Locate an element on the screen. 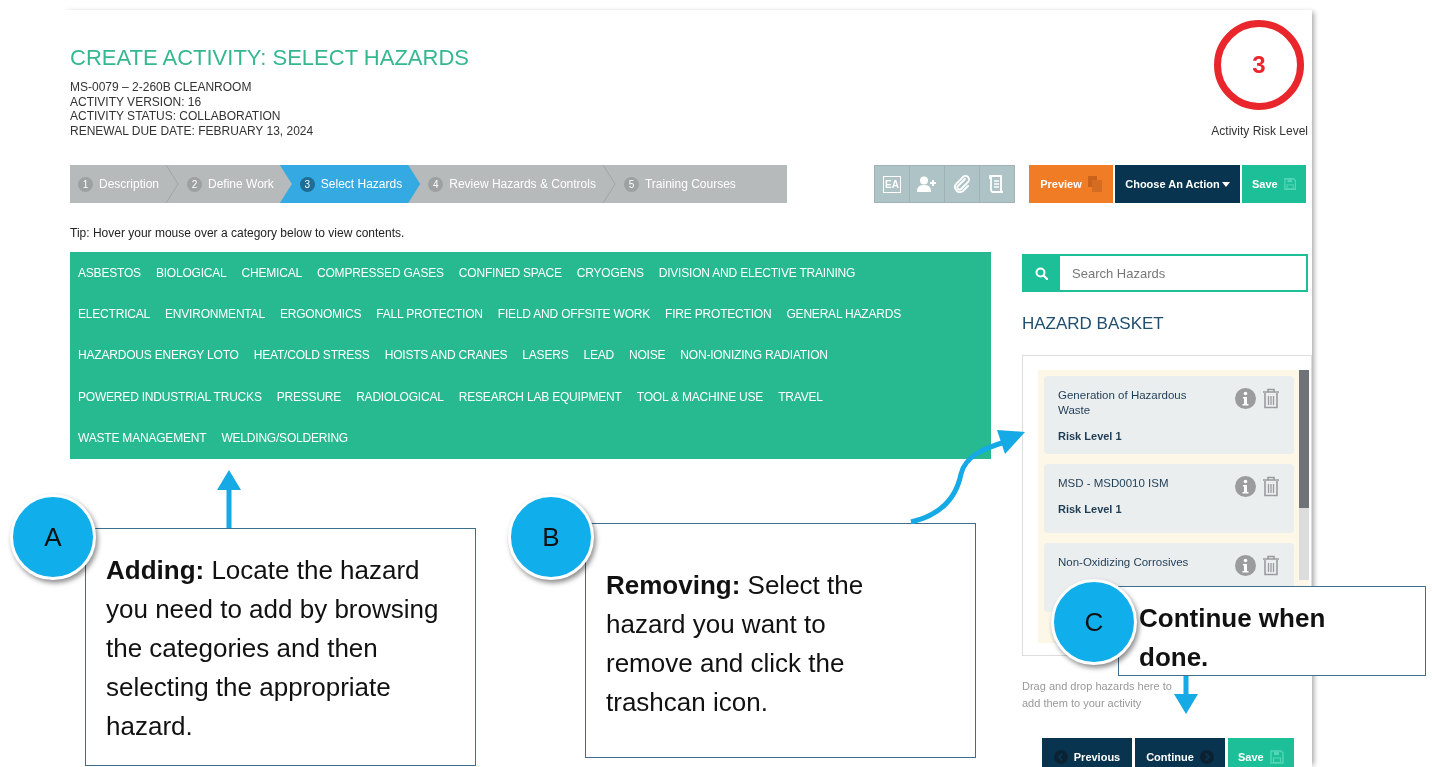  category-link: ENVIRONMENTAL is located at coordinates (215, 314).